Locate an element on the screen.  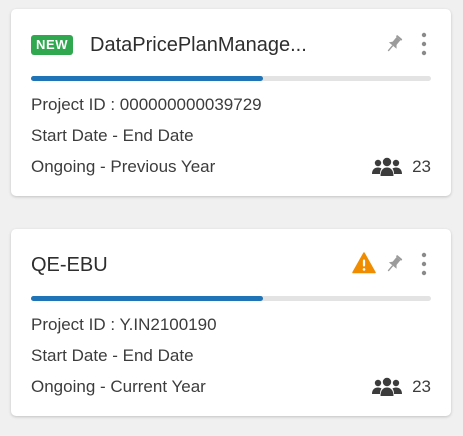
project-title: QE-EBU is located at coordinates (141, 265).